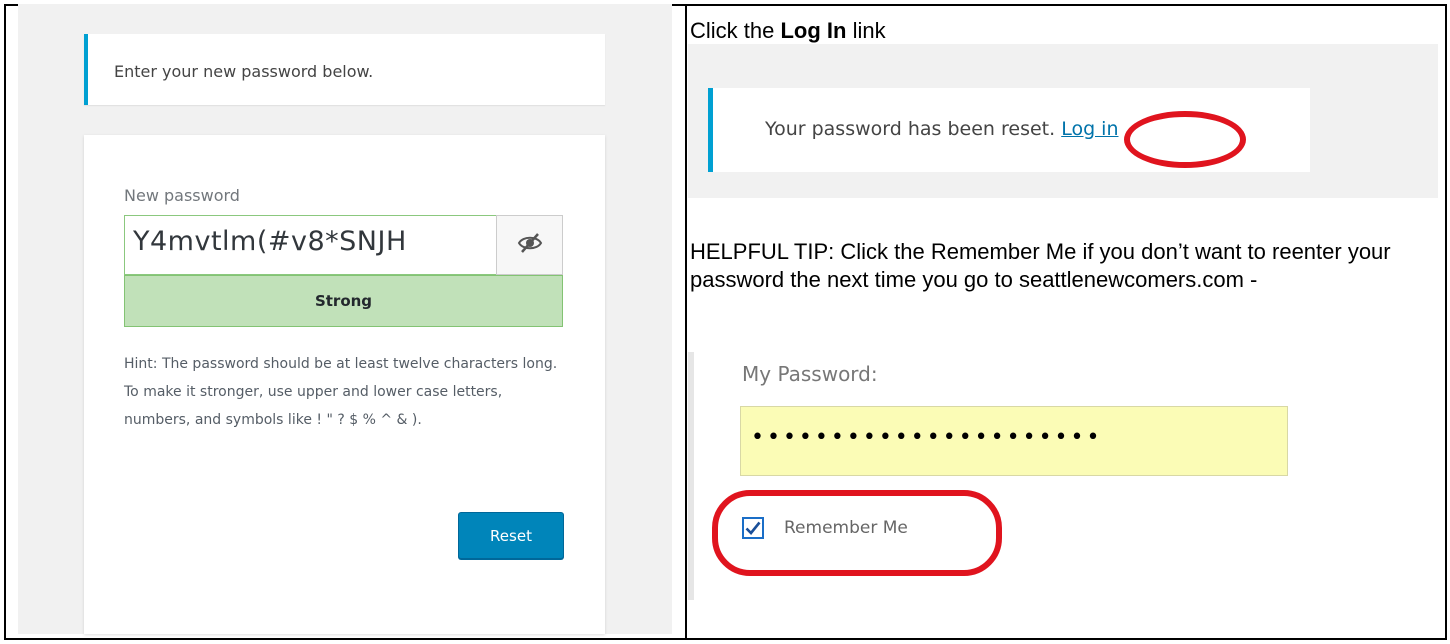 Image resolution: width=1450 pixels, height=644 pixels. Describe the element at coordinates (511, 551) in the screenshot. I see `reset-password-button: Reset Password` at that location.